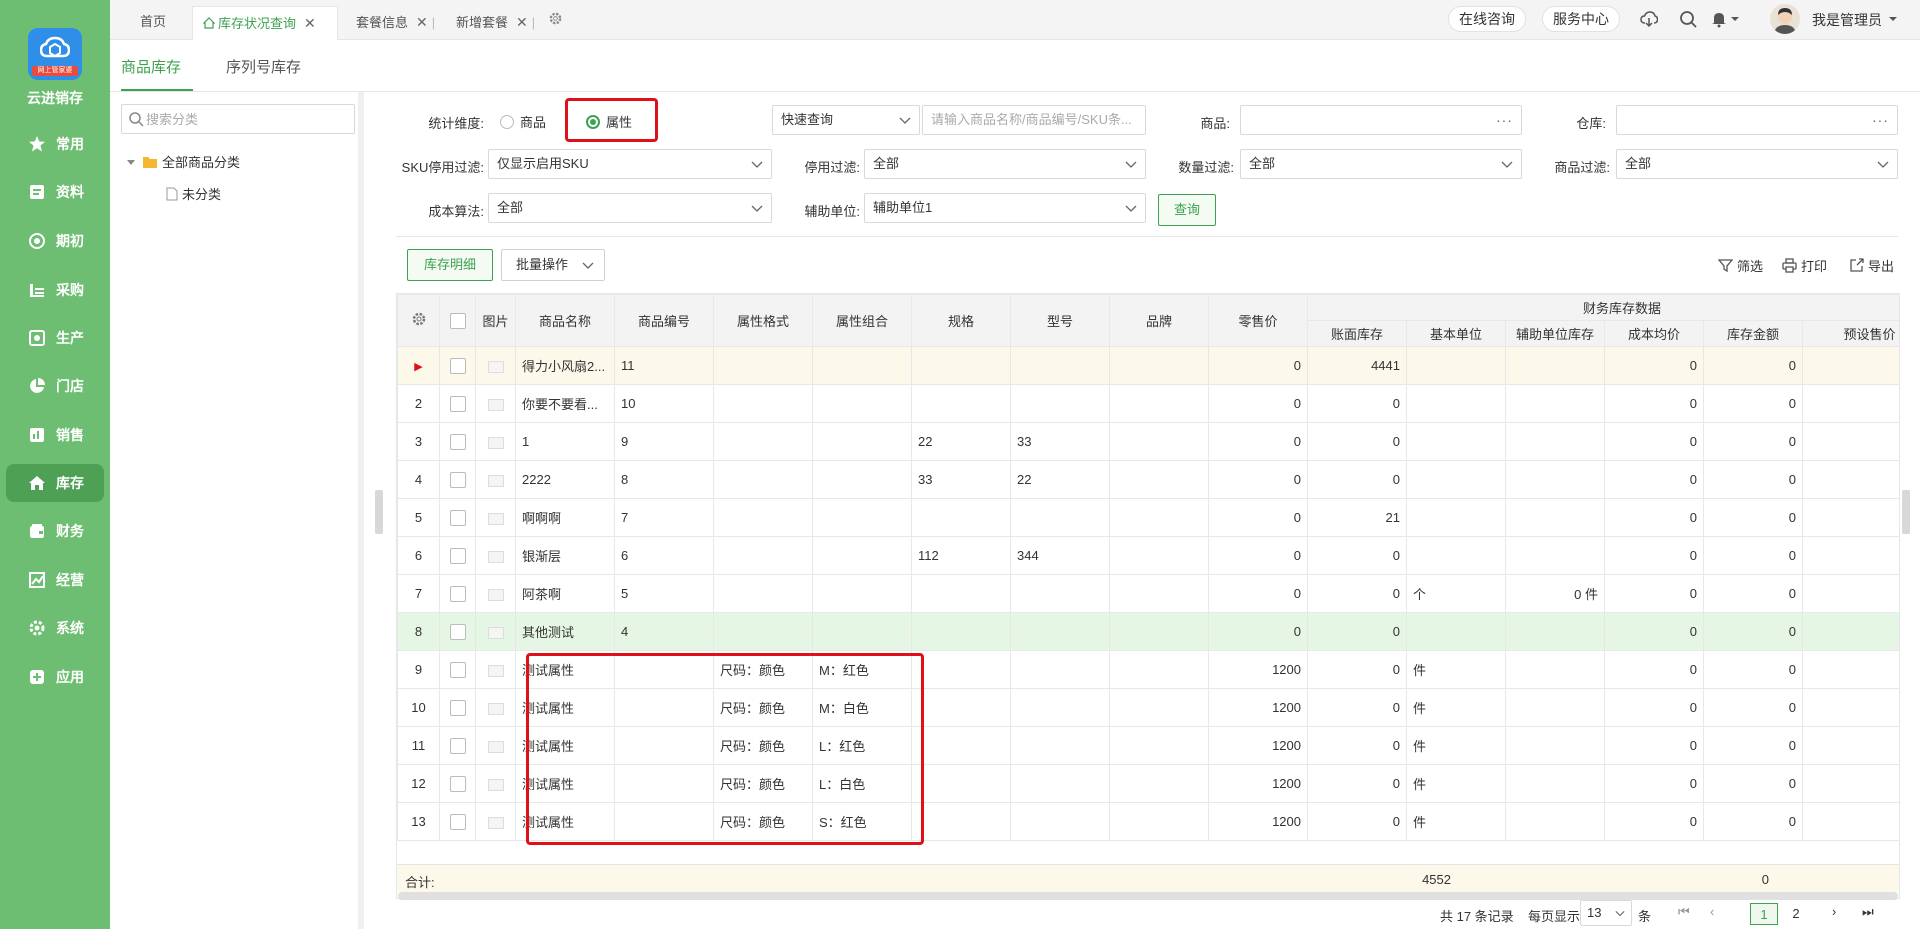 The height and width of the screenshot is (929, 1920). Describe the element at coordinates (1850, 333) in the screenshot. I see `col-header: 预设售价` at that location.